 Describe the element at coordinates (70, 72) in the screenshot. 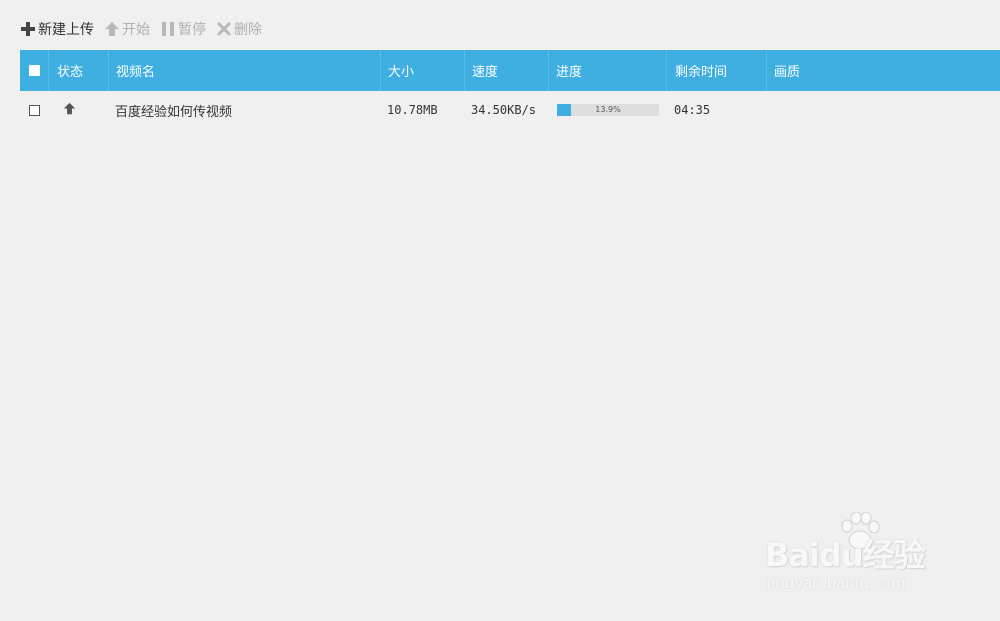

I see `column-label: 状态` at that location.